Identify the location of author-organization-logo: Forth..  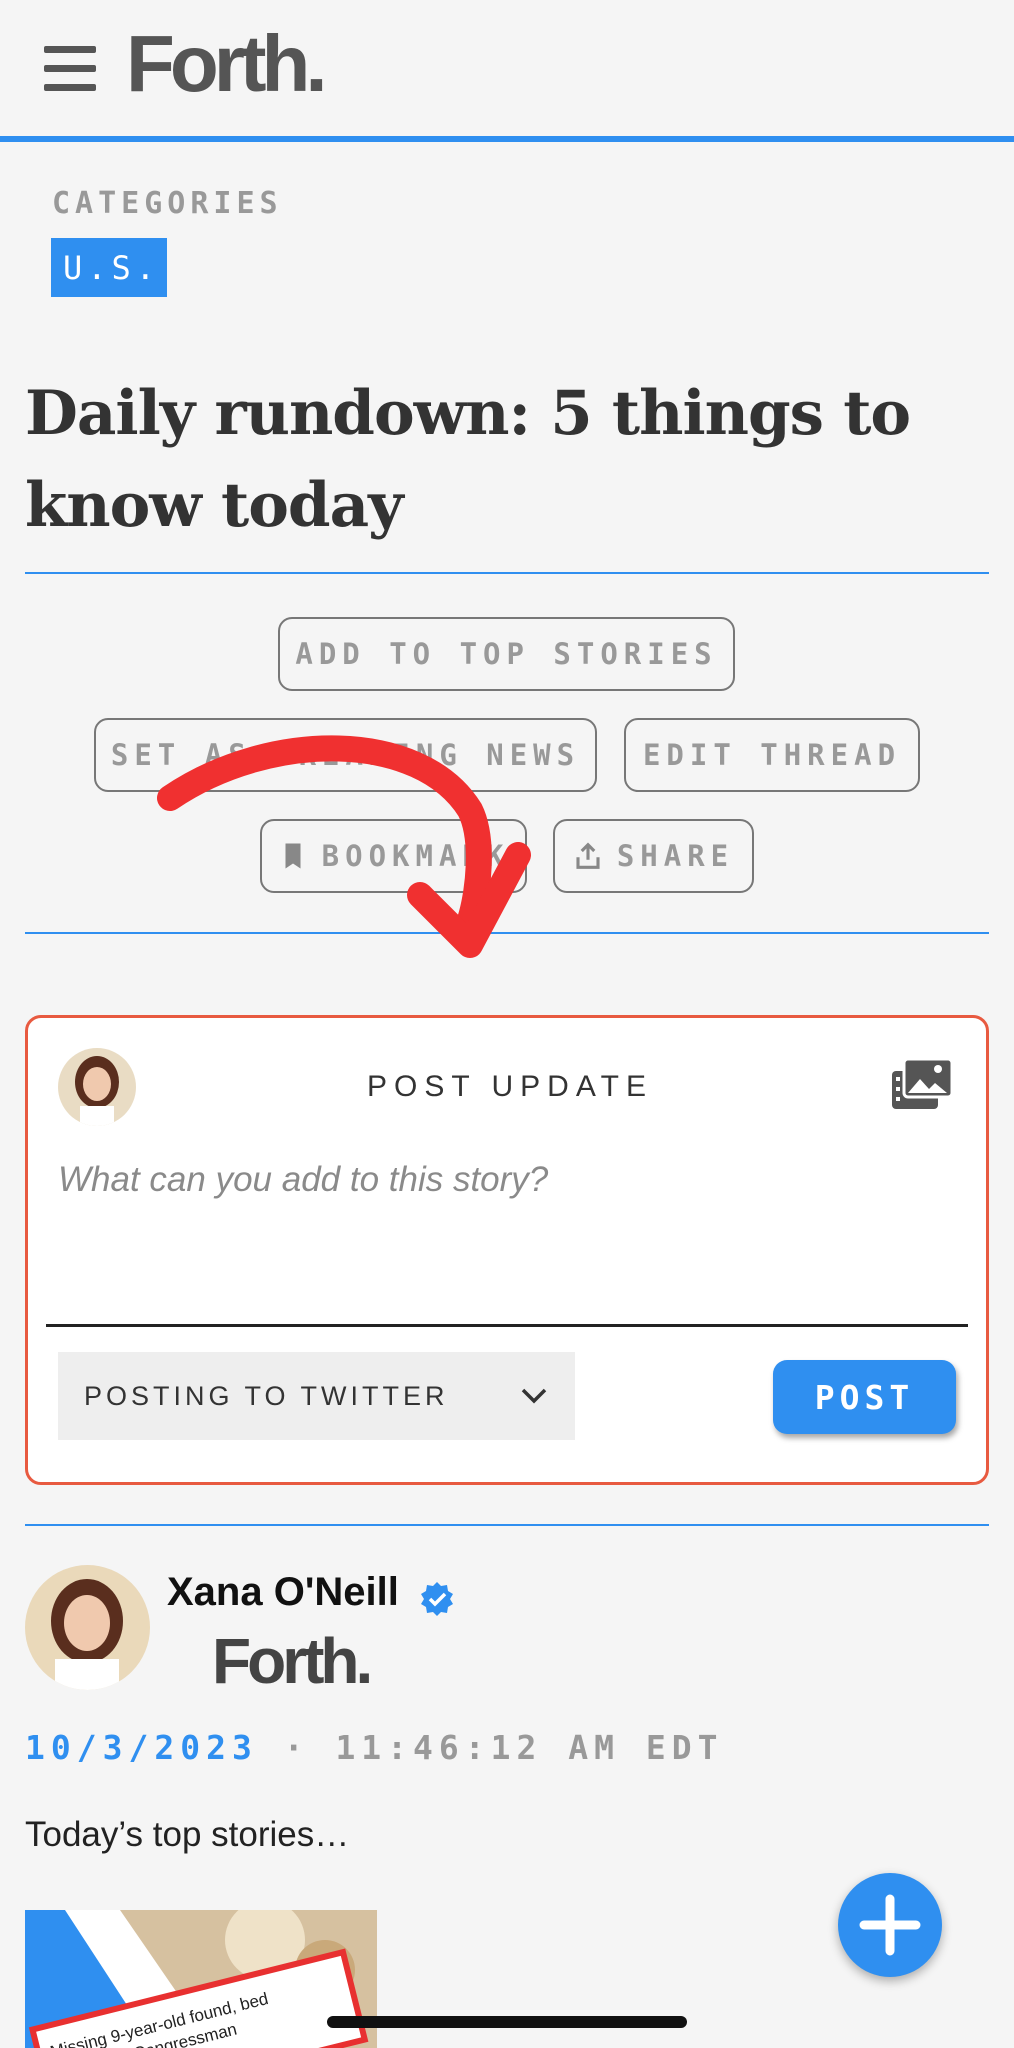
(292, 1661).